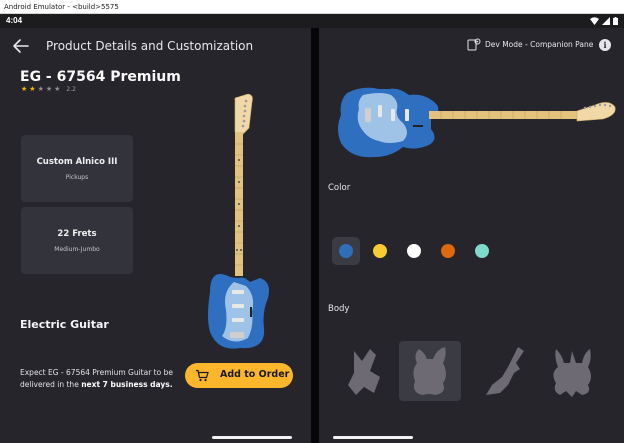 This screenshot has width=624, height=443. I want to click on color-swatch-blue, so click(346, 251).